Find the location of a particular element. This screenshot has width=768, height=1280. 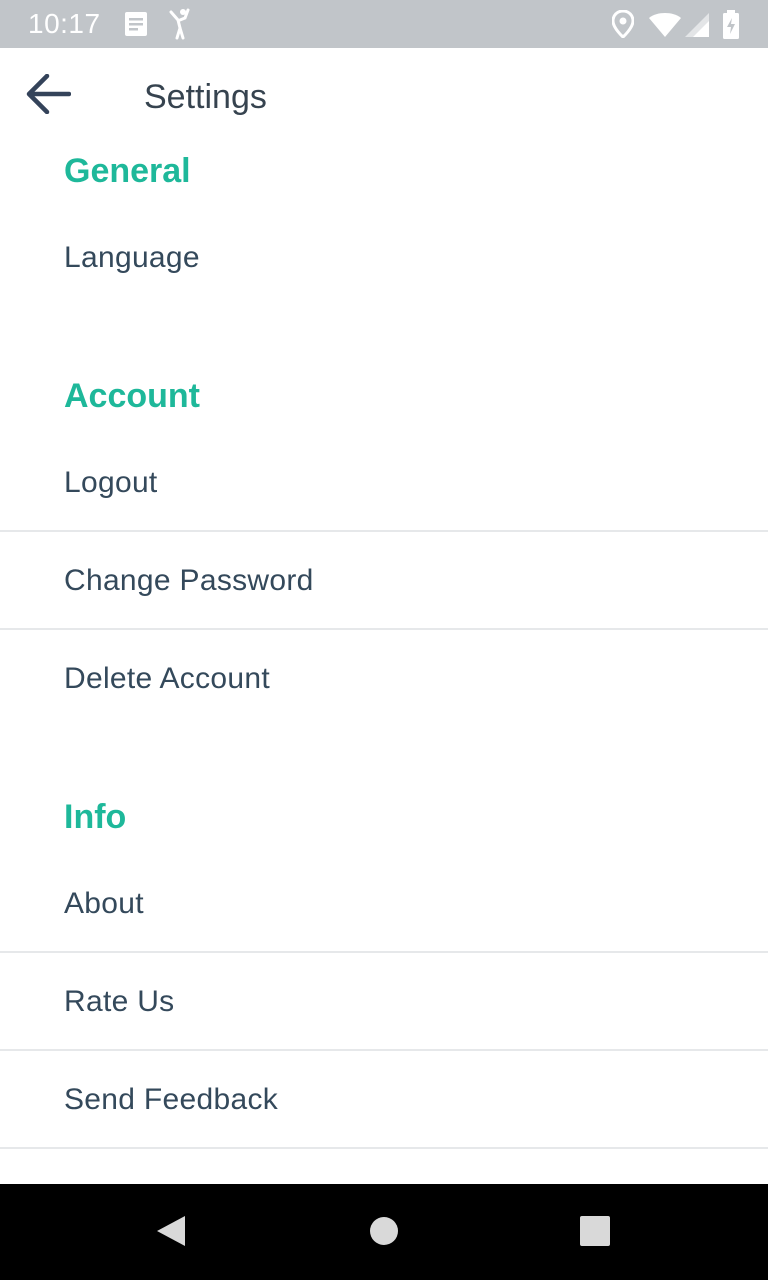

divider is located at coordinates (384, 1148).